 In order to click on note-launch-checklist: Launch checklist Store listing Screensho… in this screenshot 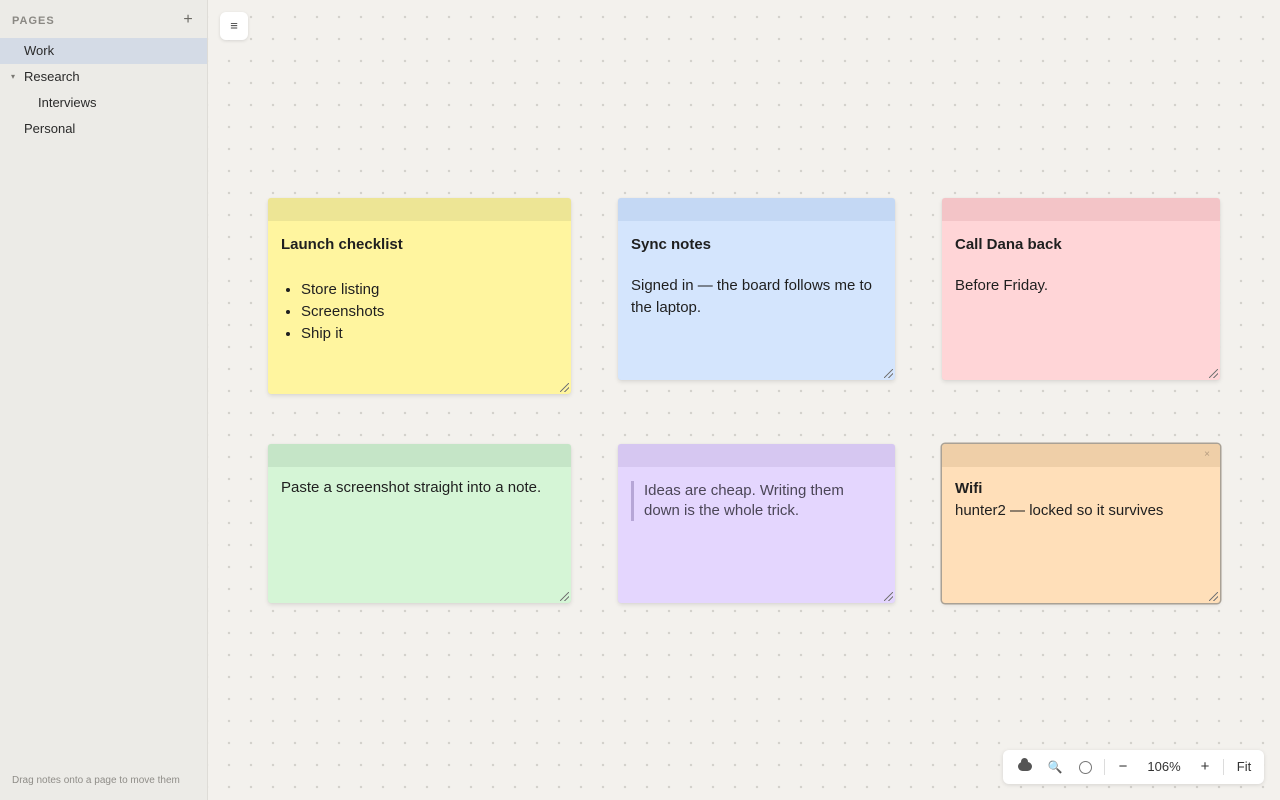, I will do `click(419, 296)`.